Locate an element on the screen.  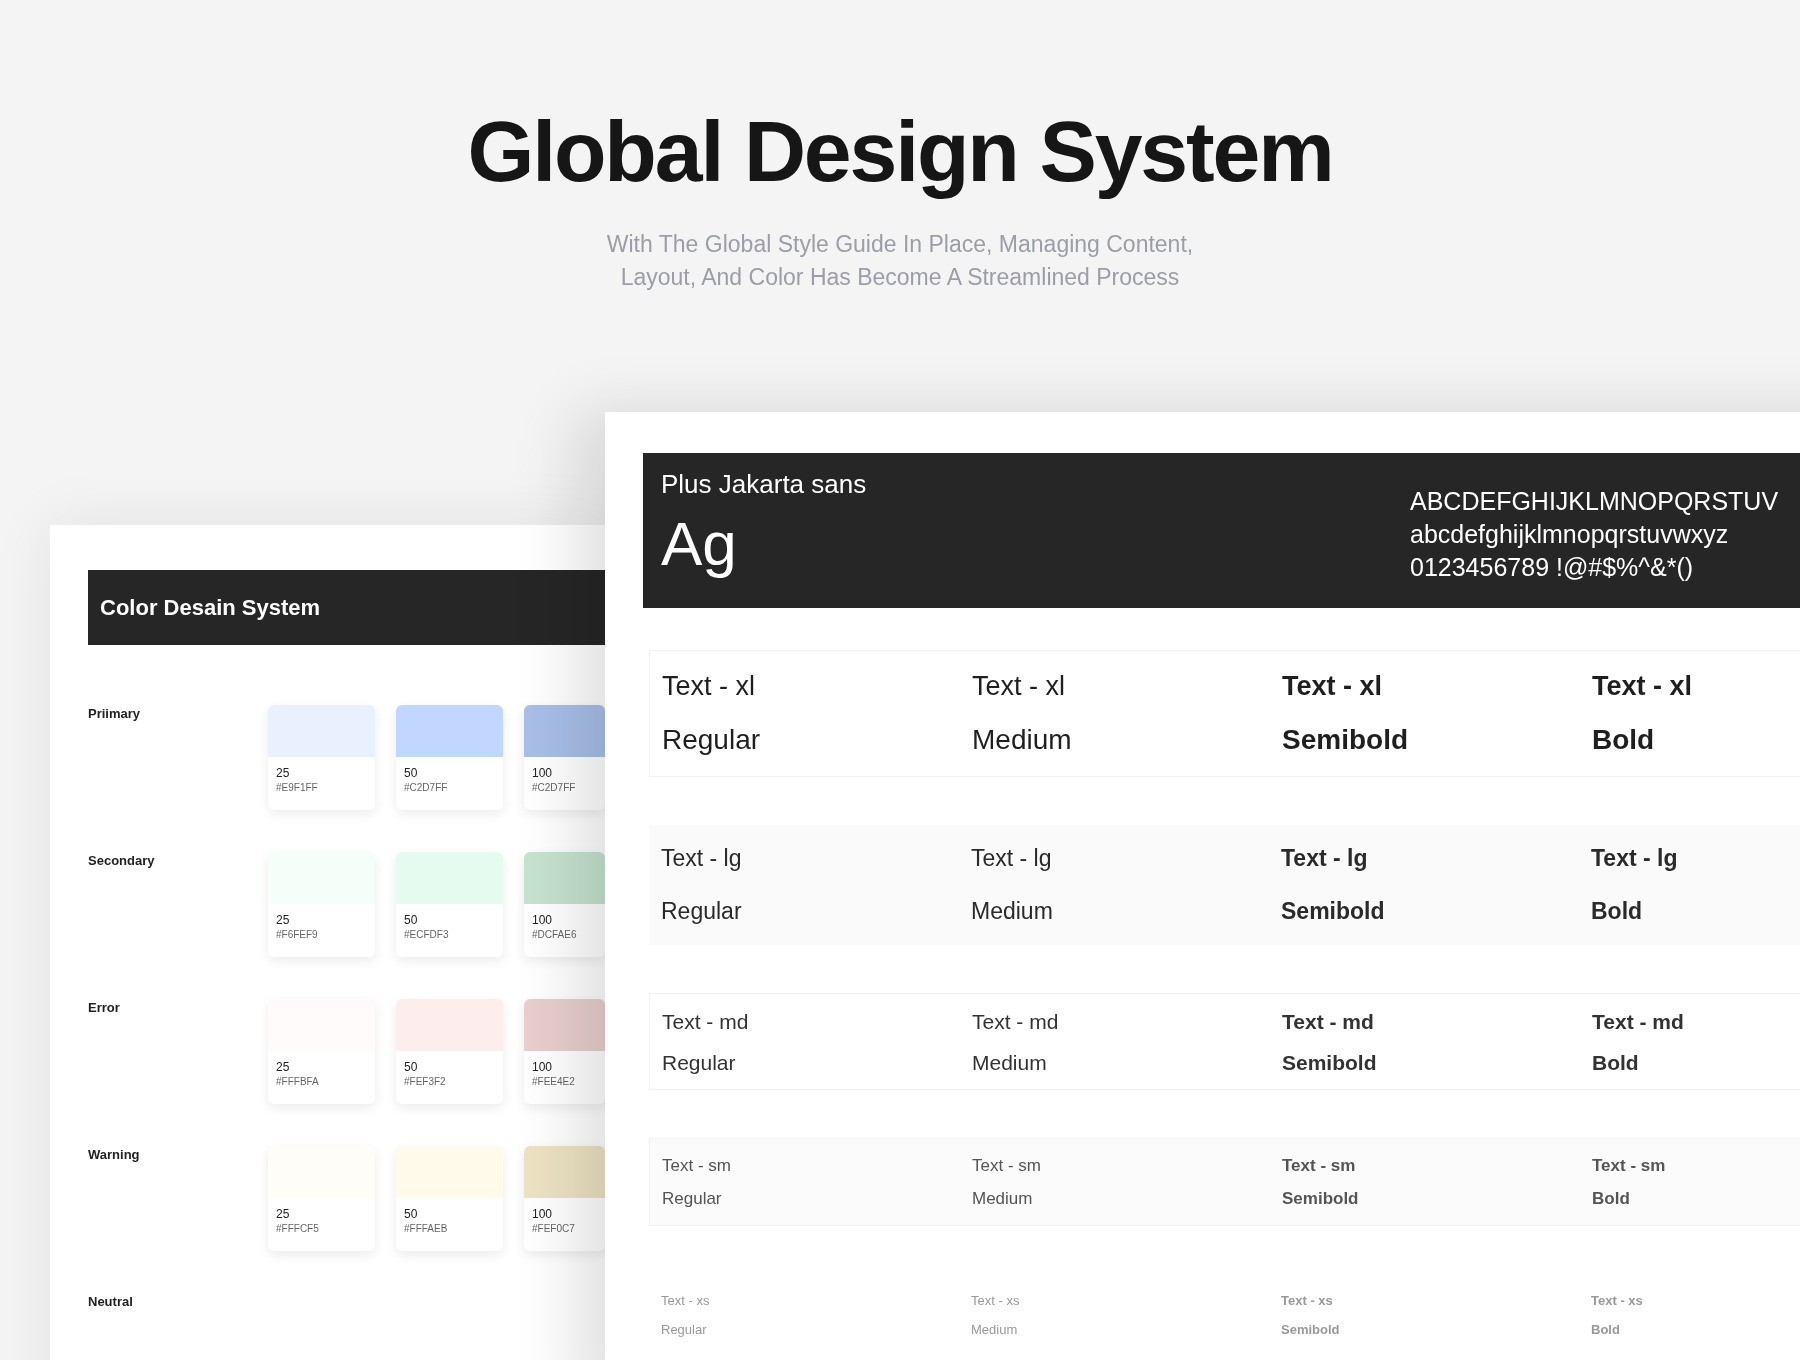
glyph-line: abcdefghijklmnopqrstuvwxyz is located at coordinates (1570, 534).